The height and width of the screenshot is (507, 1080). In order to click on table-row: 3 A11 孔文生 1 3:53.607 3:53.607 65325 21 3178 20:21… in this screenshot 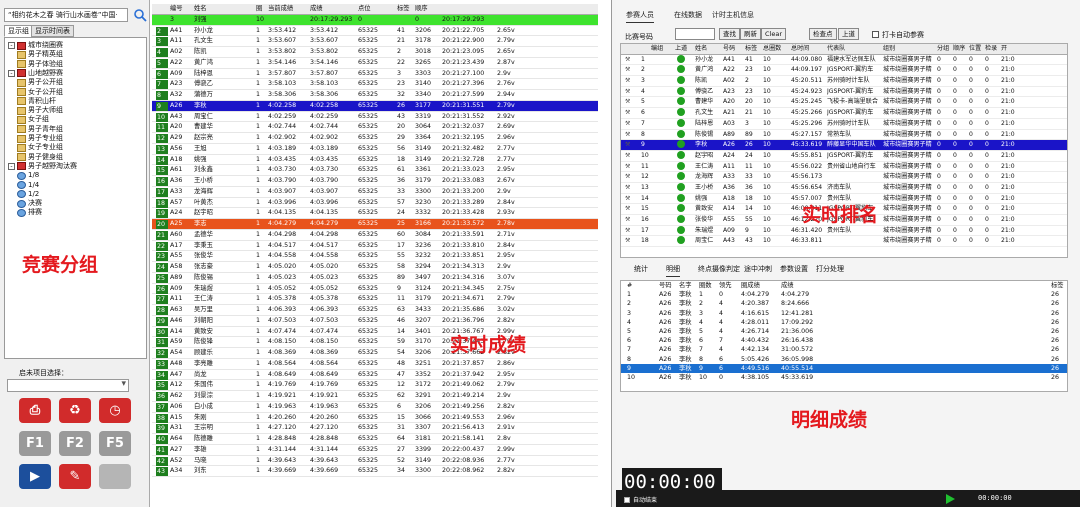, I will do `click(375, 41)`.